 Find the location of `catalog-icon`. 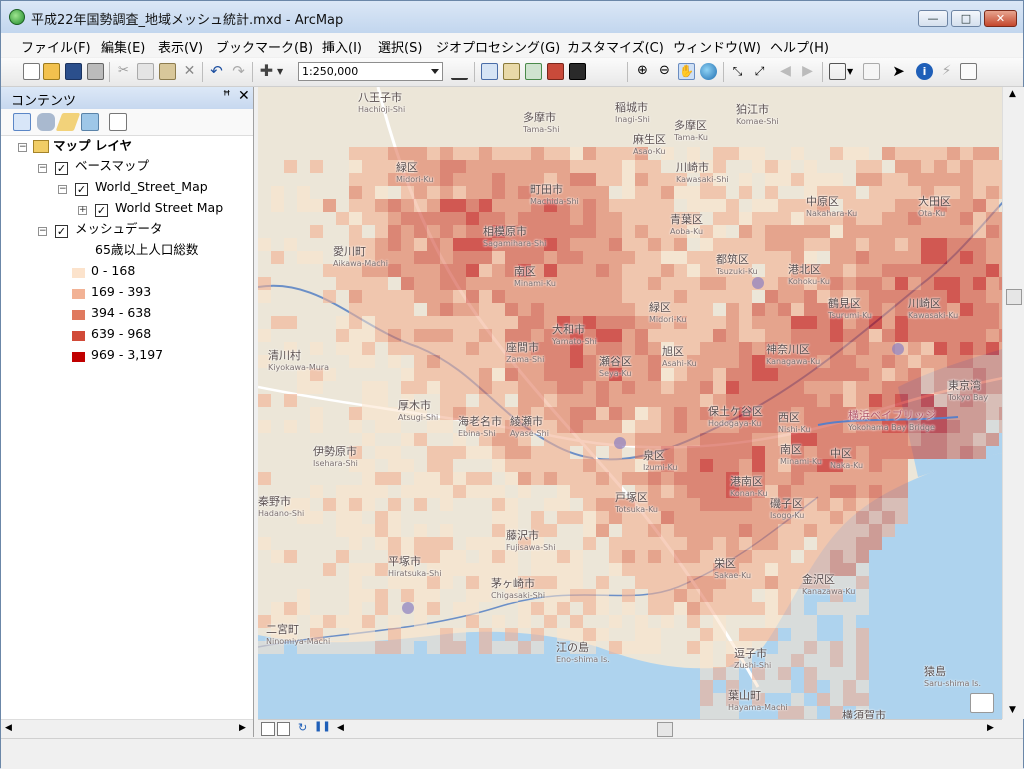

catalog-icon is located at coordinates (511, 71).